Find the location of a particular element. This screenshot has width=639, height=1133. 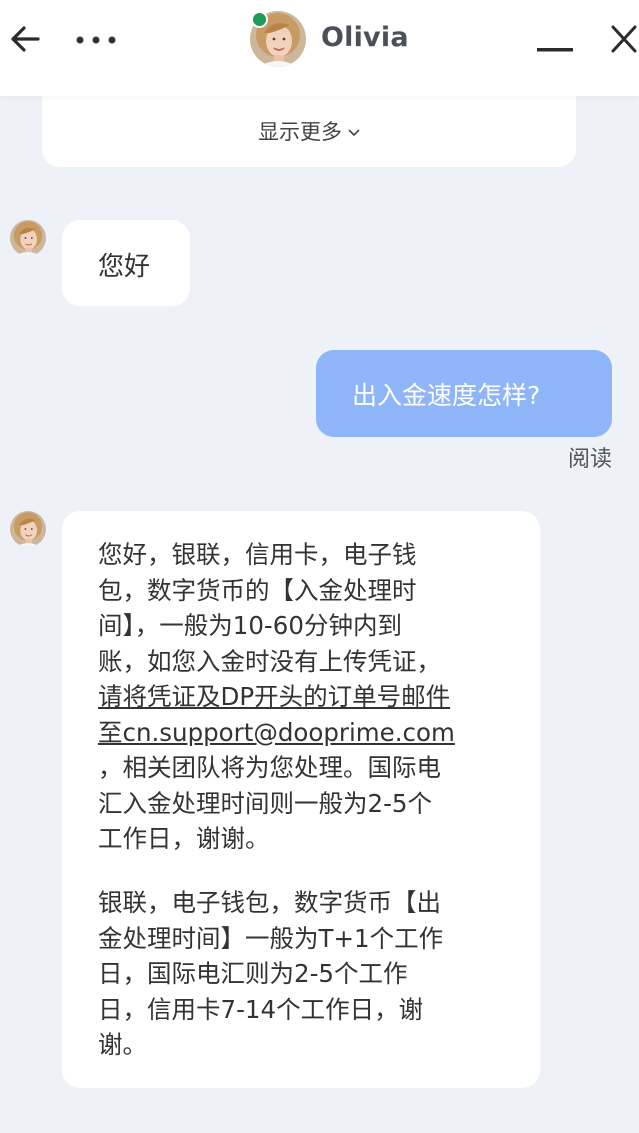

agent-message-bubble: 您好 is located at coordinates (126, 263).